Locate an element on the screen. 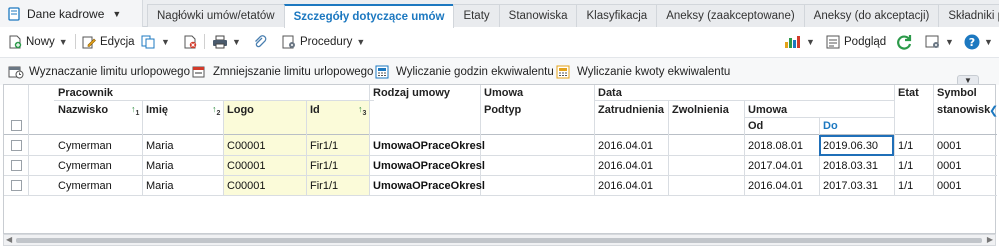  cell-do: 2018.03.31 is located at coordinates (850, 166).